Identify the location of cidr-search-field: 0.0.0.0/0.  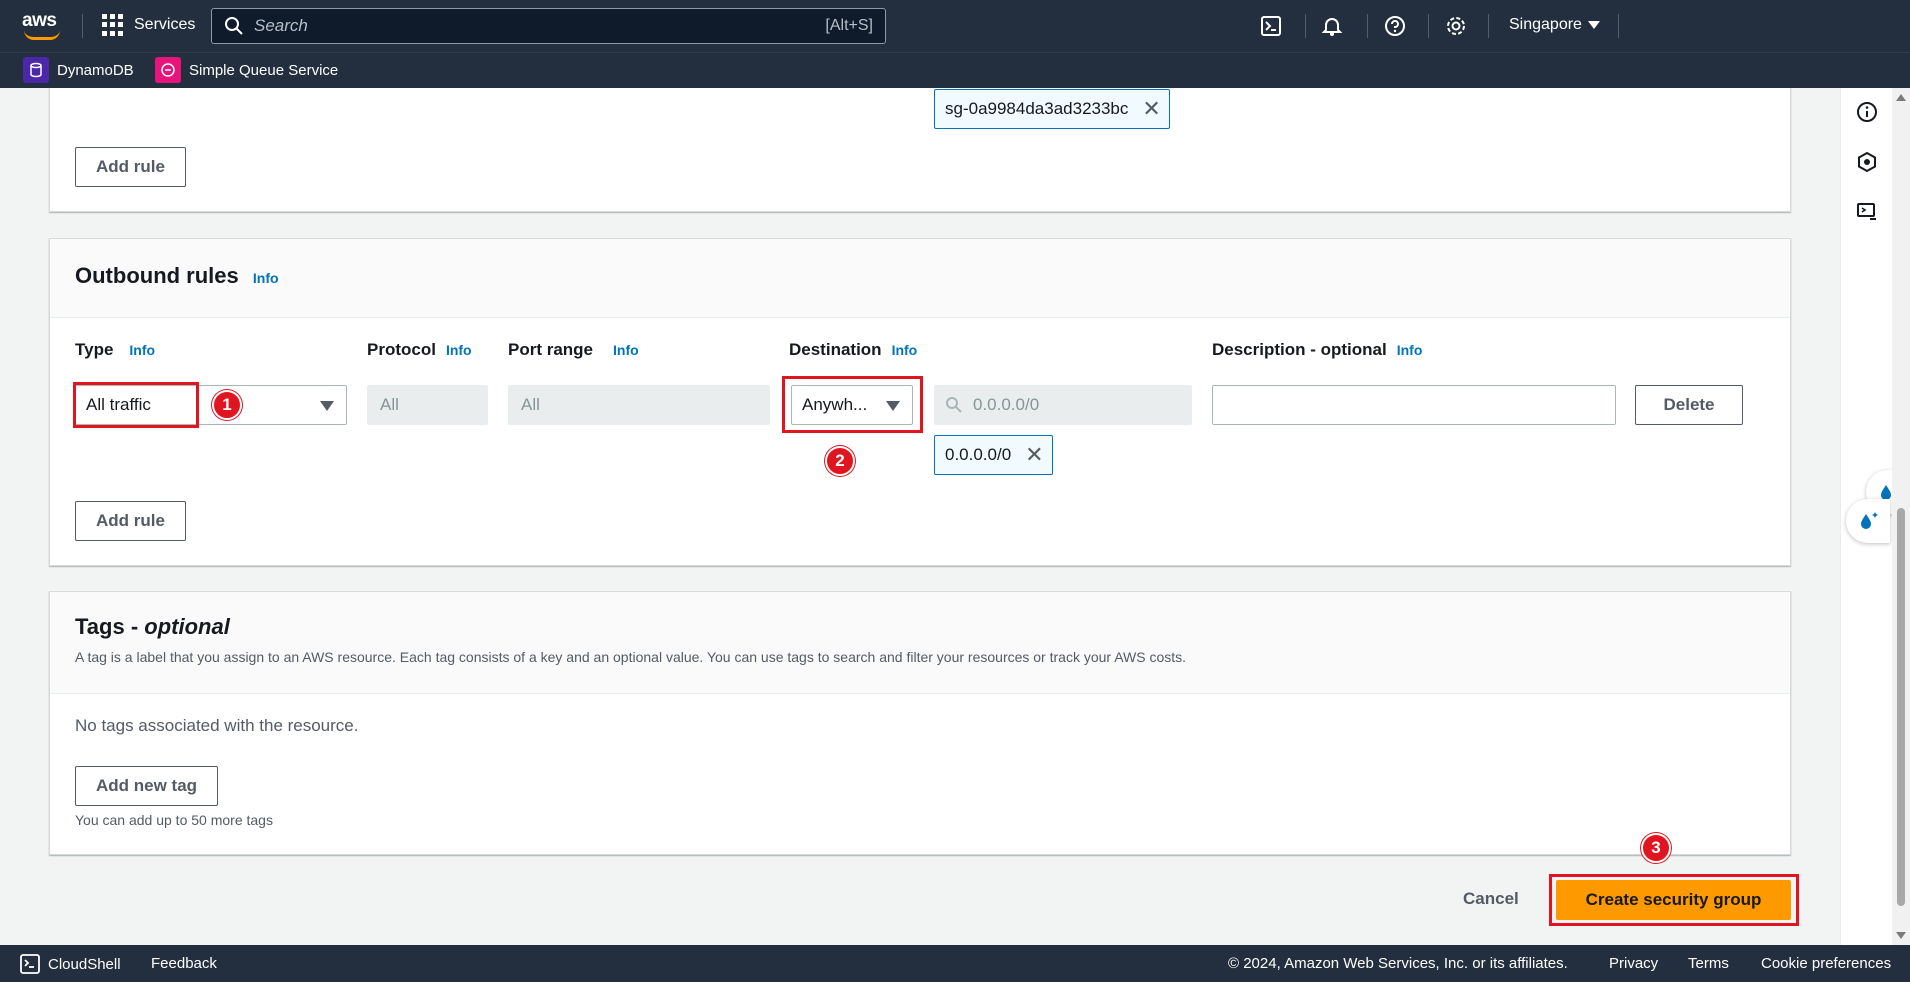
(1063, 405).